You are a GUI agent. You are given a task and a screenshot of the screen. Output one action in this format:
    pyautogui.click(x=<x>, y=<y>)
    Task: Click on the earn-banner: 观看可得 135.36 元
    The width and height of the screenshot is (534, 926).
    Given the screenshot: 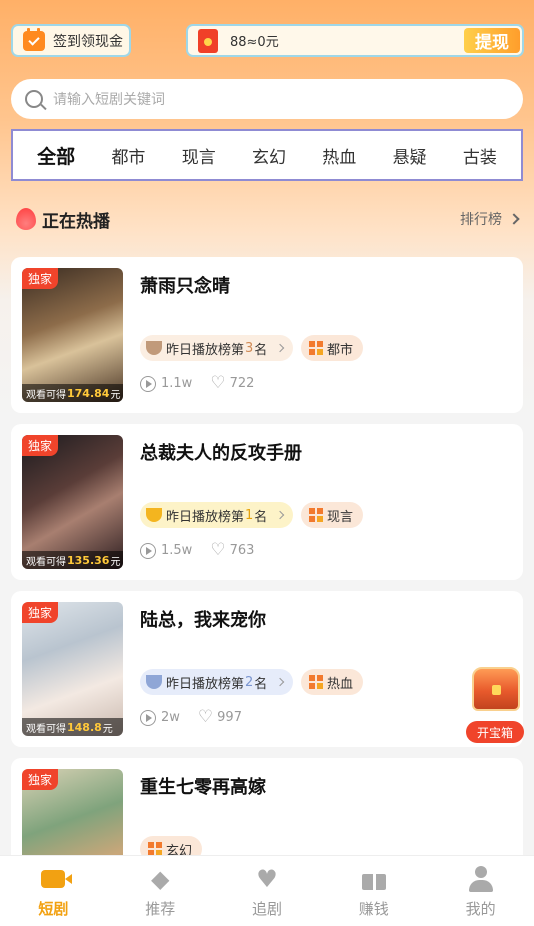 What is the action you would take?
    pyautogui.click(x=72, y=560)
    